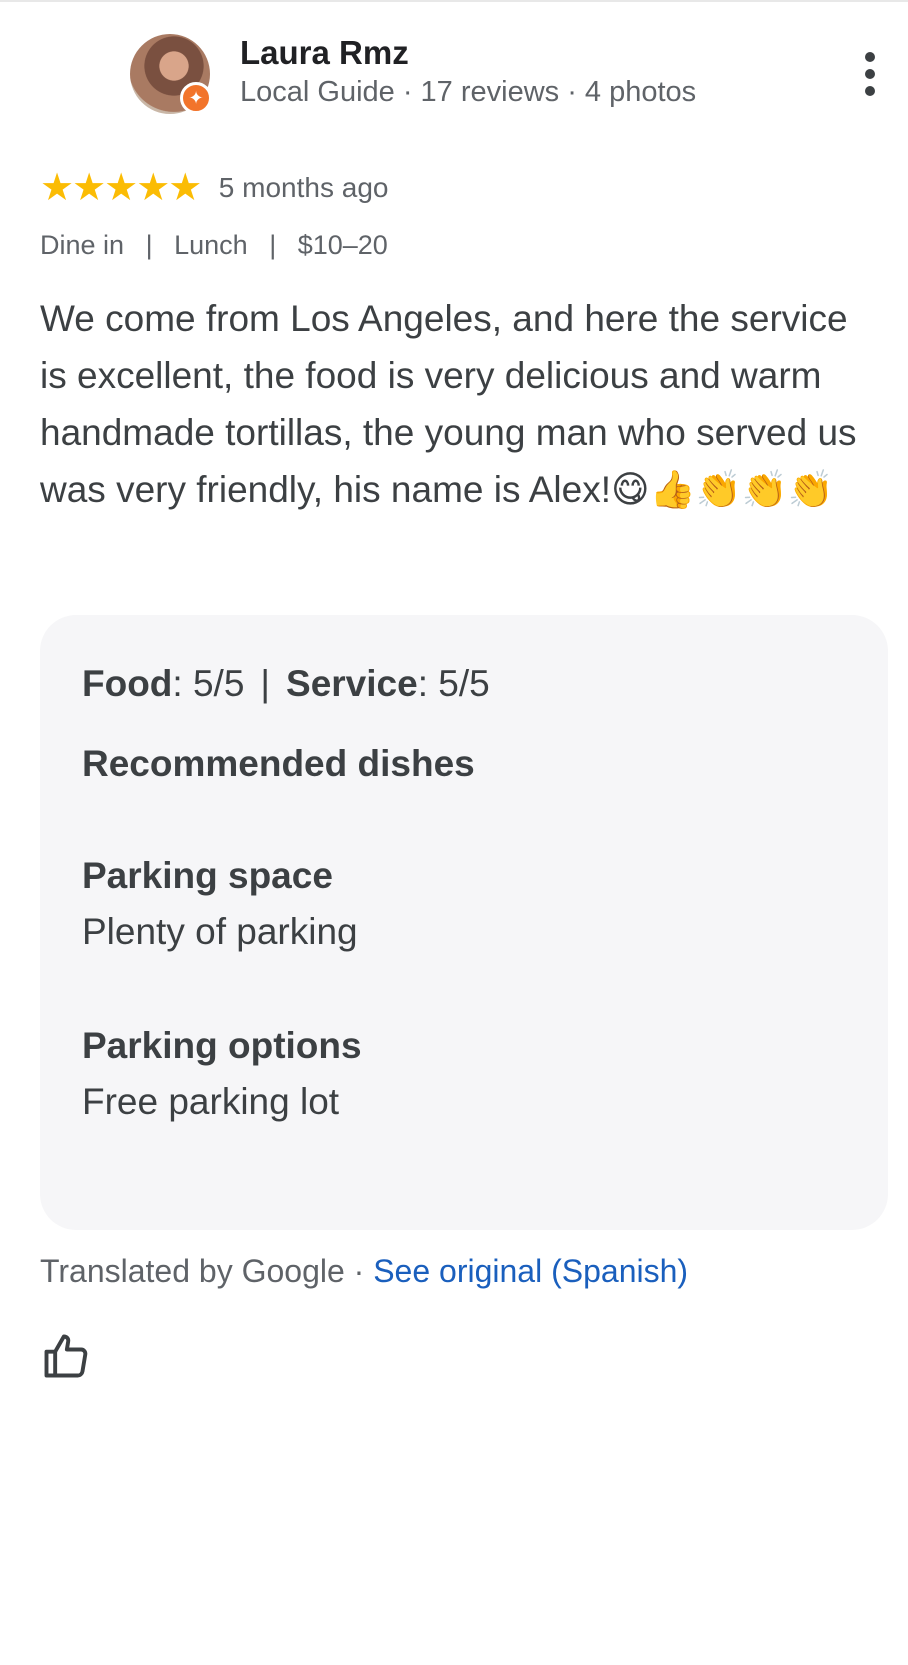 Image resolution: width=908 pixels, height=1665 pixels. I want to click on parking-options-heading: Parking options, so click(222, 1045).